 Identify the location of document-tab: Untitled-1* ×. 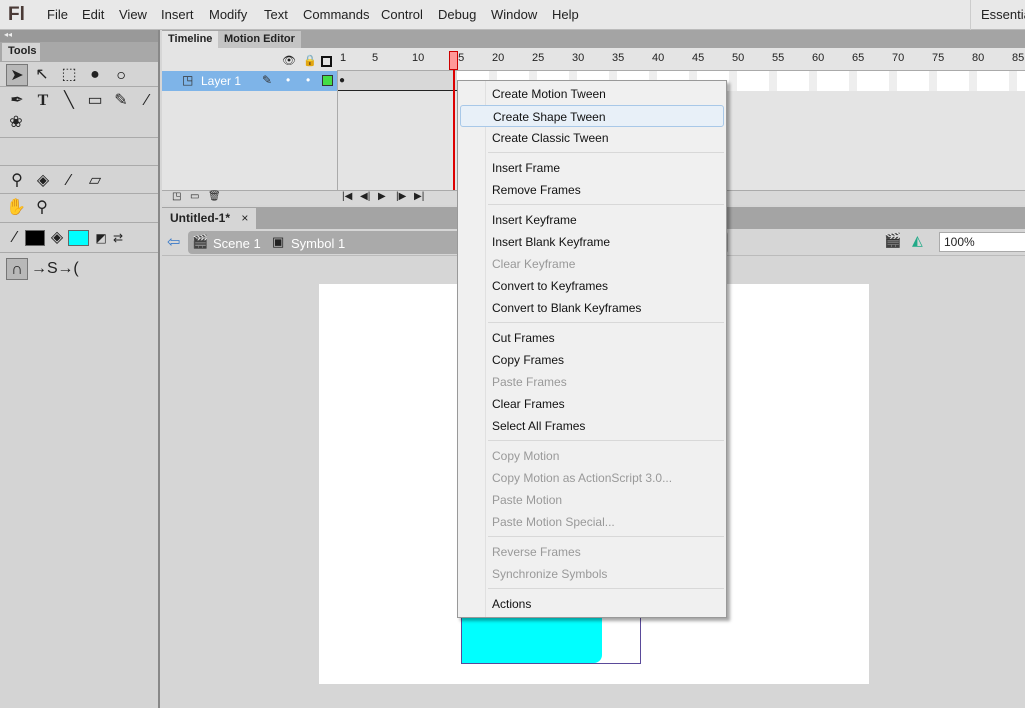
(209, 218).